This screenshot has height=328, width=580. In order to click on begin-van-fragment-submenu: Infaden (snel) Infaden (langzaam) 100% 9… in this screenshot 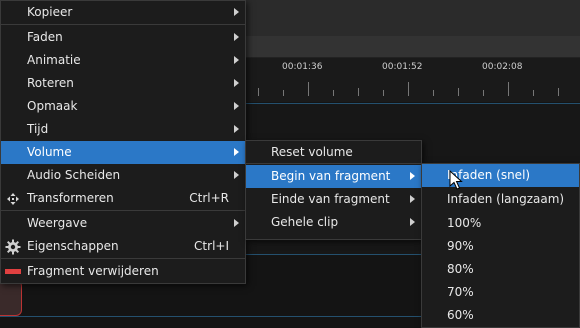, I will do `click(500, 245)`.